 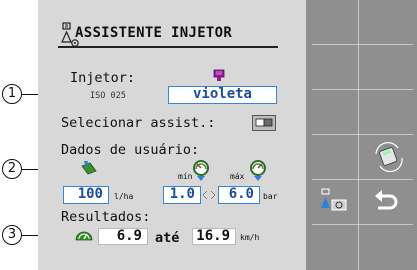 What do you see at coordinates (84, 236) in the screenshot?
I see `speedometer-icon` at bounding box center [84, 236].